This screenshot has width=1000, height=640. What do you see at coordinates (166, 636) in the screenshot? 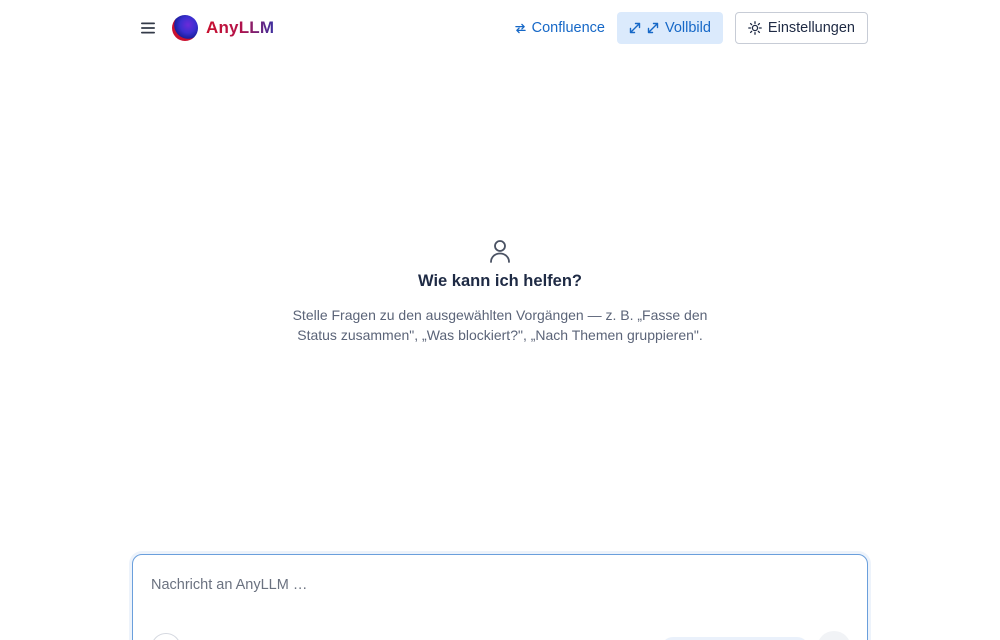
I see `attach-button` at bounding box center [166, 636].